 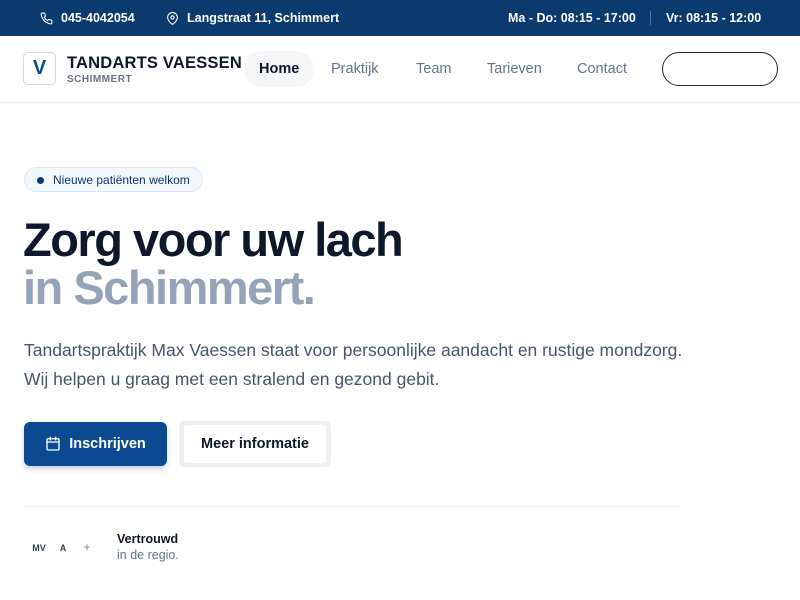 I want to click on badge-label: Nieuwe patiënten welkom, so click(x=121, y=179).